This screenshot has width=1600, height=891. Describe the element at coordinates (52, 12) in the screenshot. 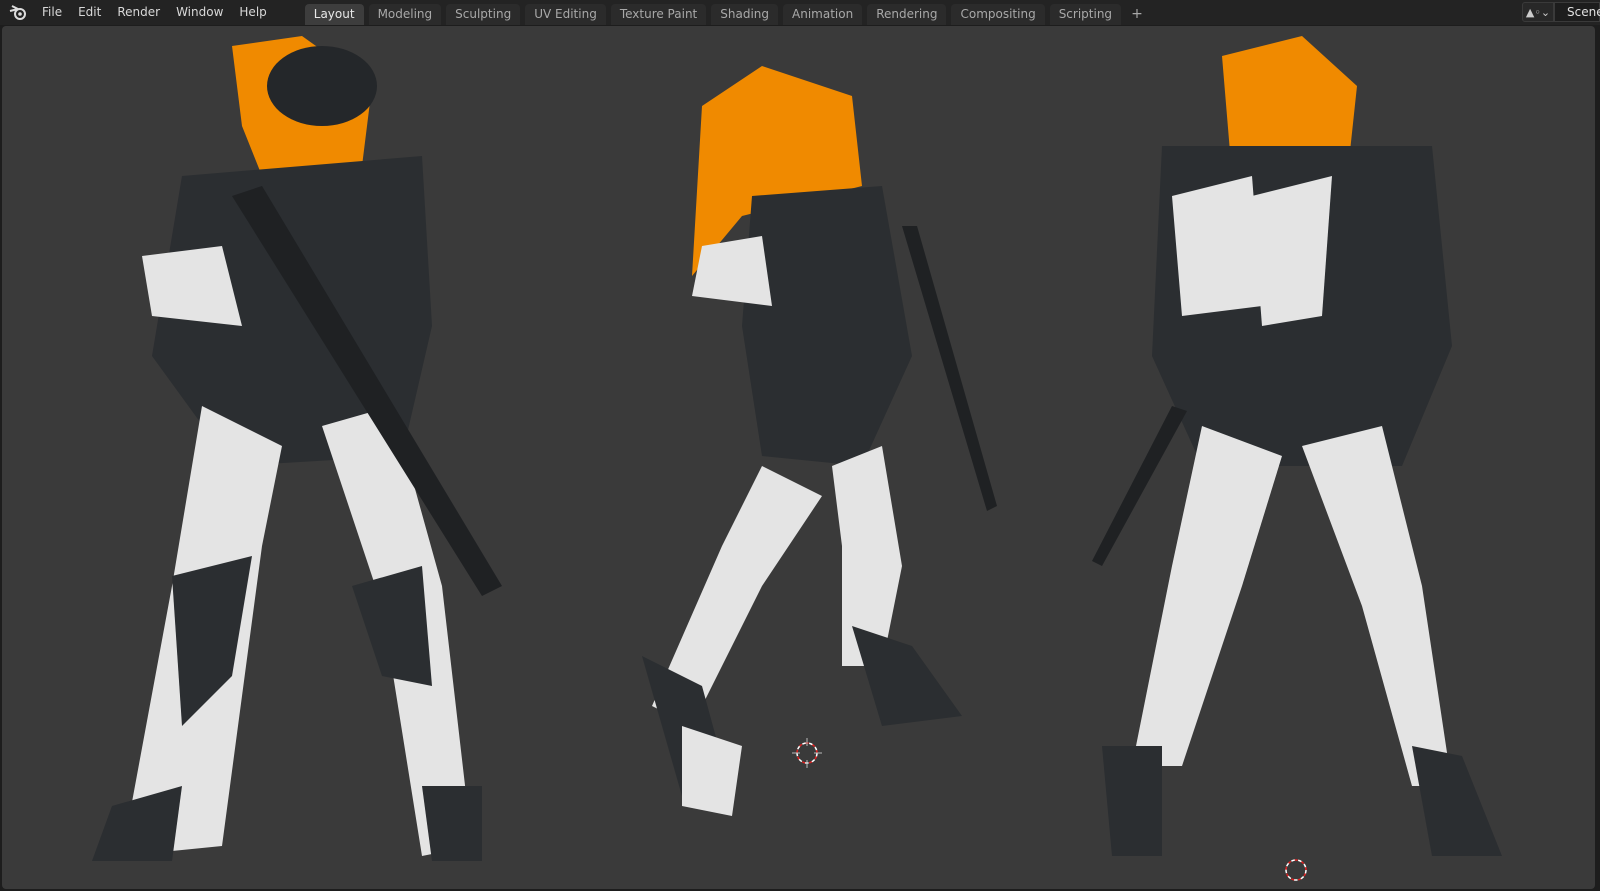

I see `menu-file: File` at that location.